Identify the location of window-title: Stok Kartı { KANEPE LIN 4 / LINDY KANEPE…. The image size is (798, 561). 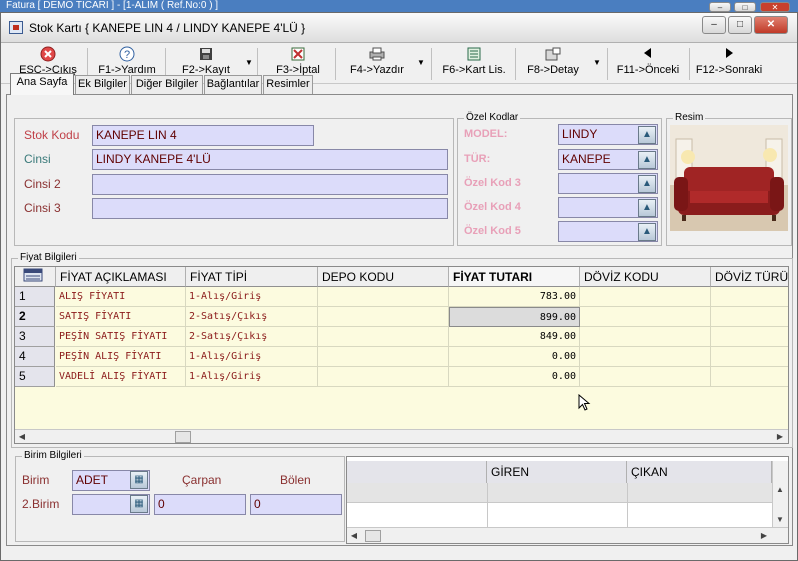
(167, 28).